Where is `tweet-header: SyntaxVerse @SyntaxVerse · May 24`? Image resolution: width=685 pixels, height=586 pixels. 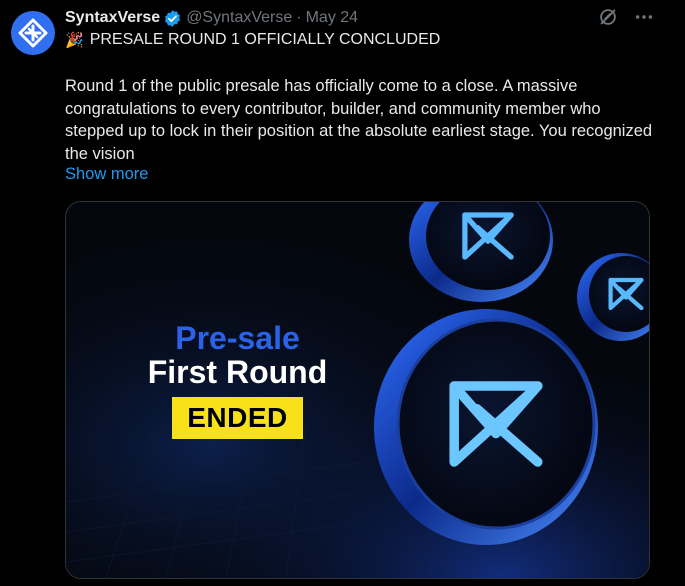 tweet-header: SyntaxVerse @SyntaxVerse · May 24 is located at coordinates (211, 18).